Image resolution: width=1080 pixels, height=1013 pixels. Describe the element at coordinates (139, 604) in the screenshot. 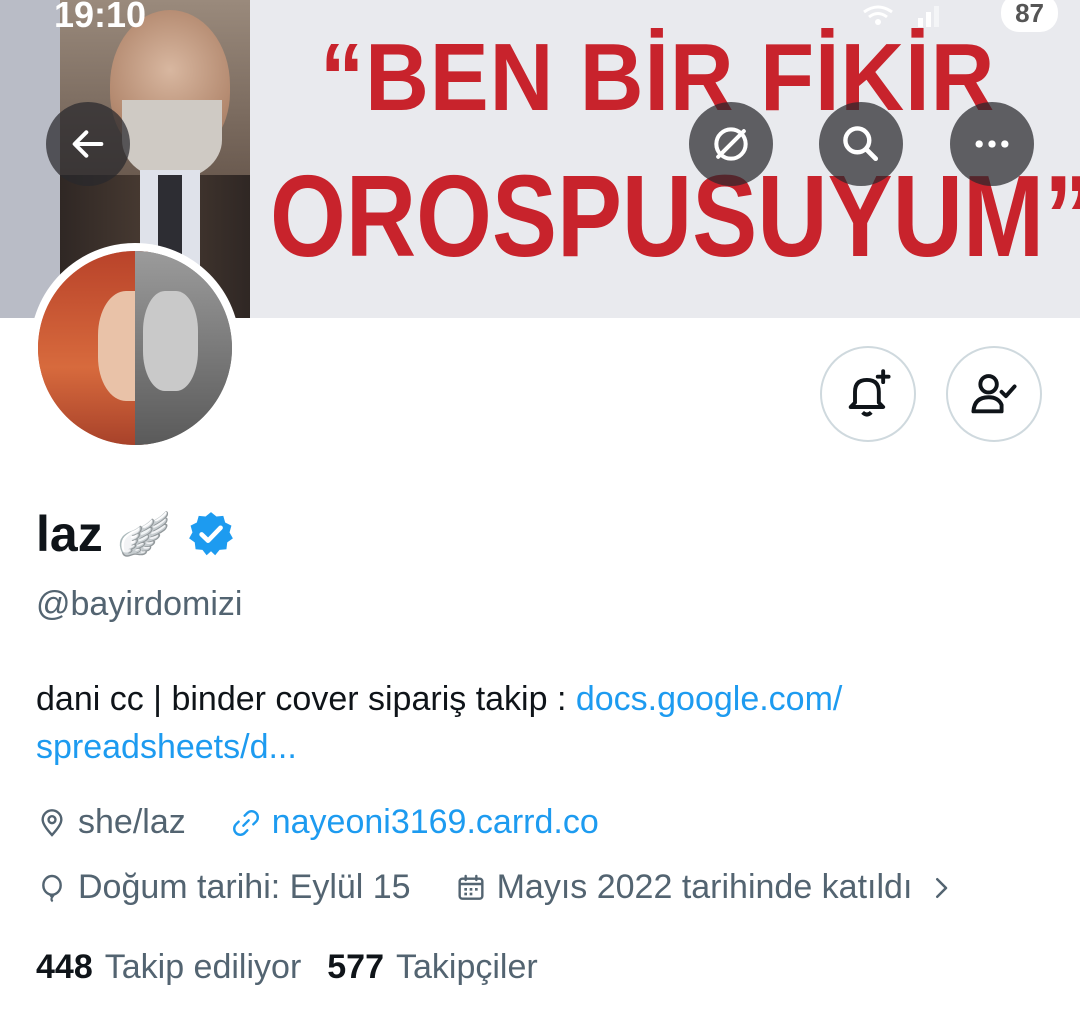

I see `profile-handle: @bayirdomizi` at that location.